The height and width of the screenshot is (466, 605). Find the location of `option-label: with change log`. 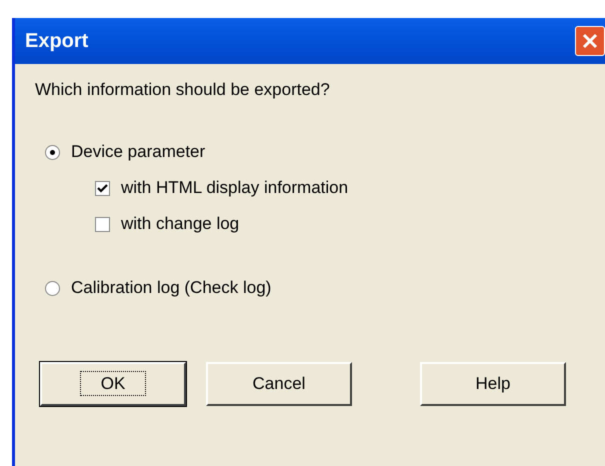

option-label: with change log is located at coordinates (180, 224).